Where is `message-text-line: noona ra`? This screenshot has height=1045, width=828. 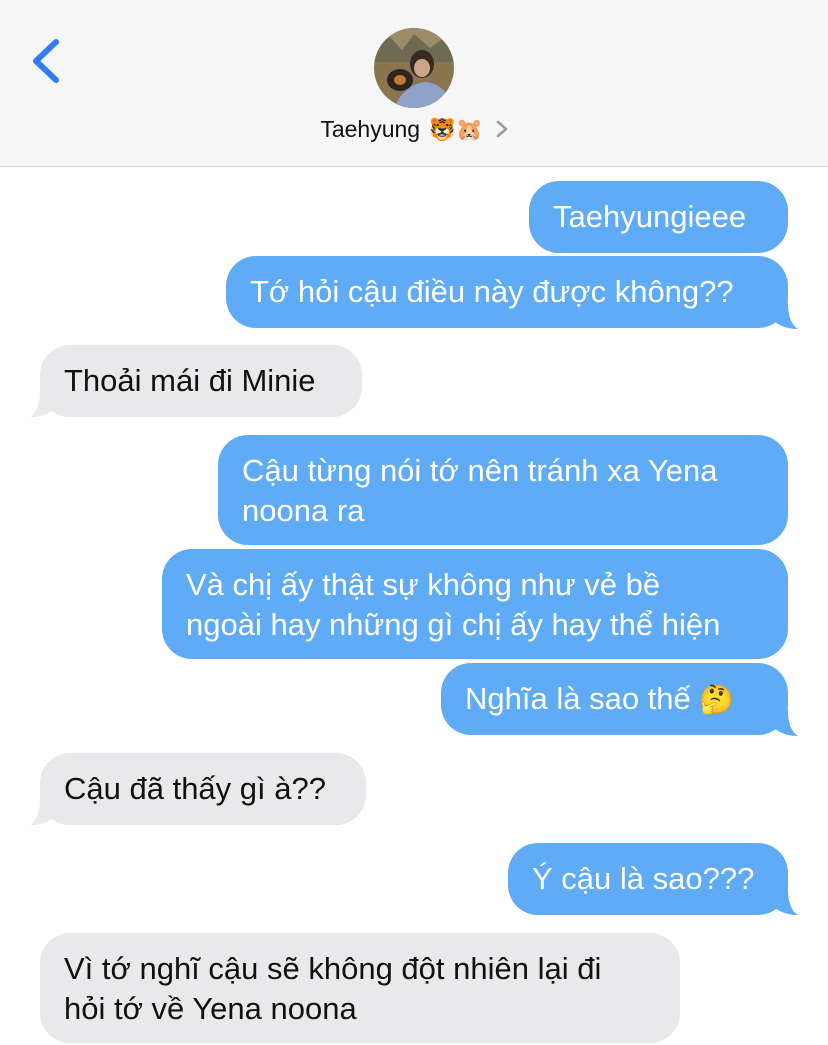 message-text-line: noona ra is located at coordinates (303, 510).